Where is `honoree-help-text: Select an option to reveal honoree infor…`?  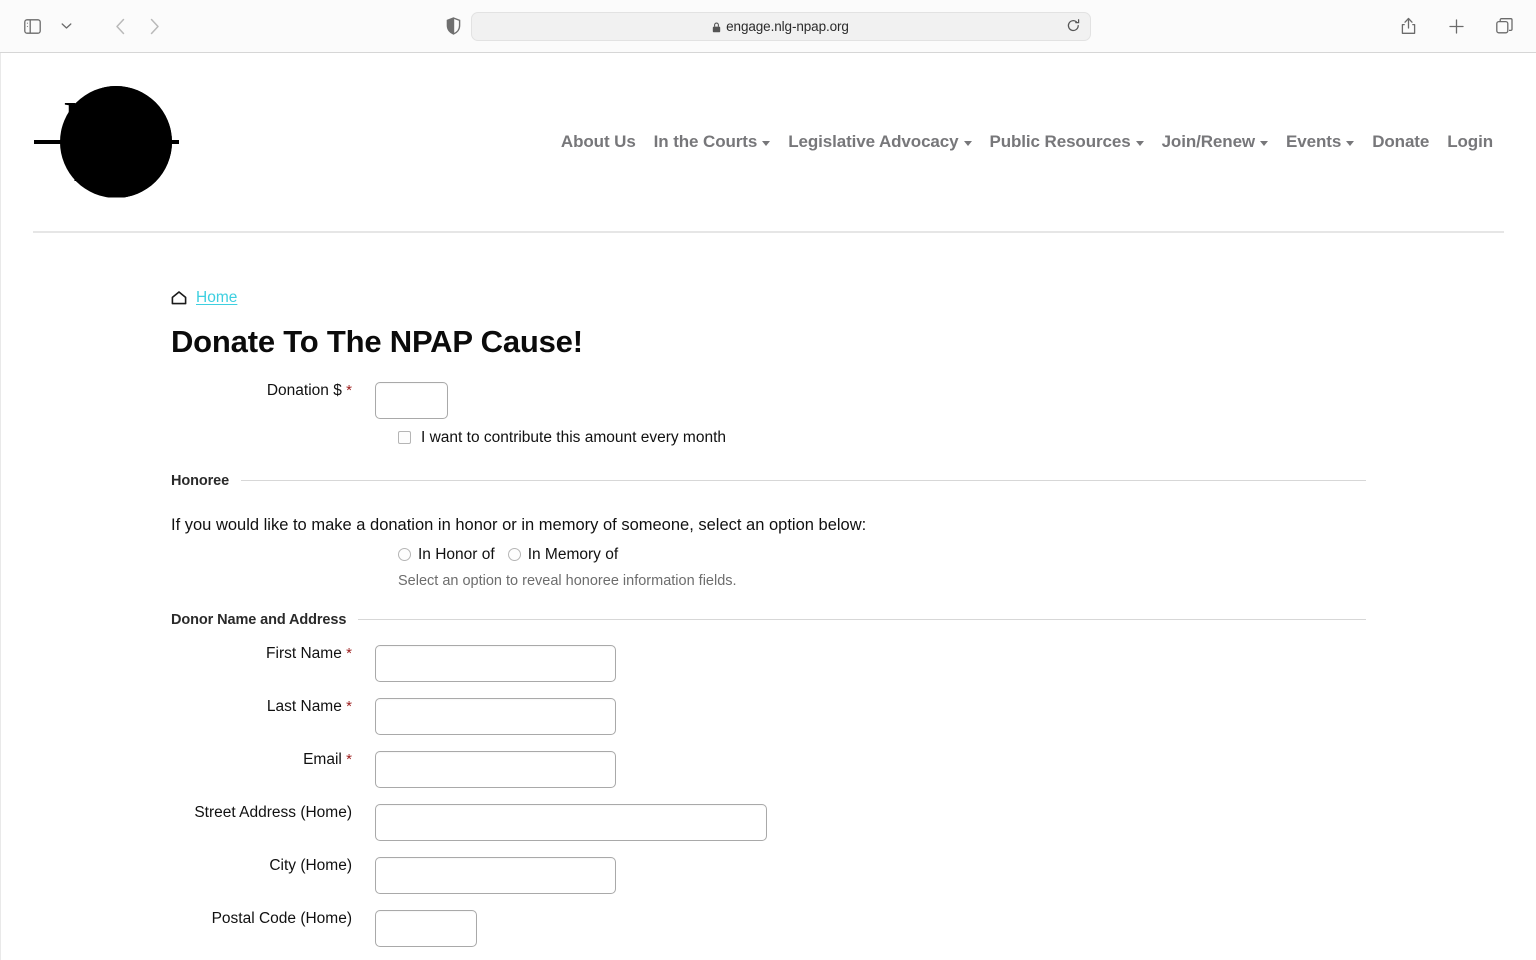 honoree-help-text: Select an option to reveal honoree infor… is located at coordinates (567, 580).